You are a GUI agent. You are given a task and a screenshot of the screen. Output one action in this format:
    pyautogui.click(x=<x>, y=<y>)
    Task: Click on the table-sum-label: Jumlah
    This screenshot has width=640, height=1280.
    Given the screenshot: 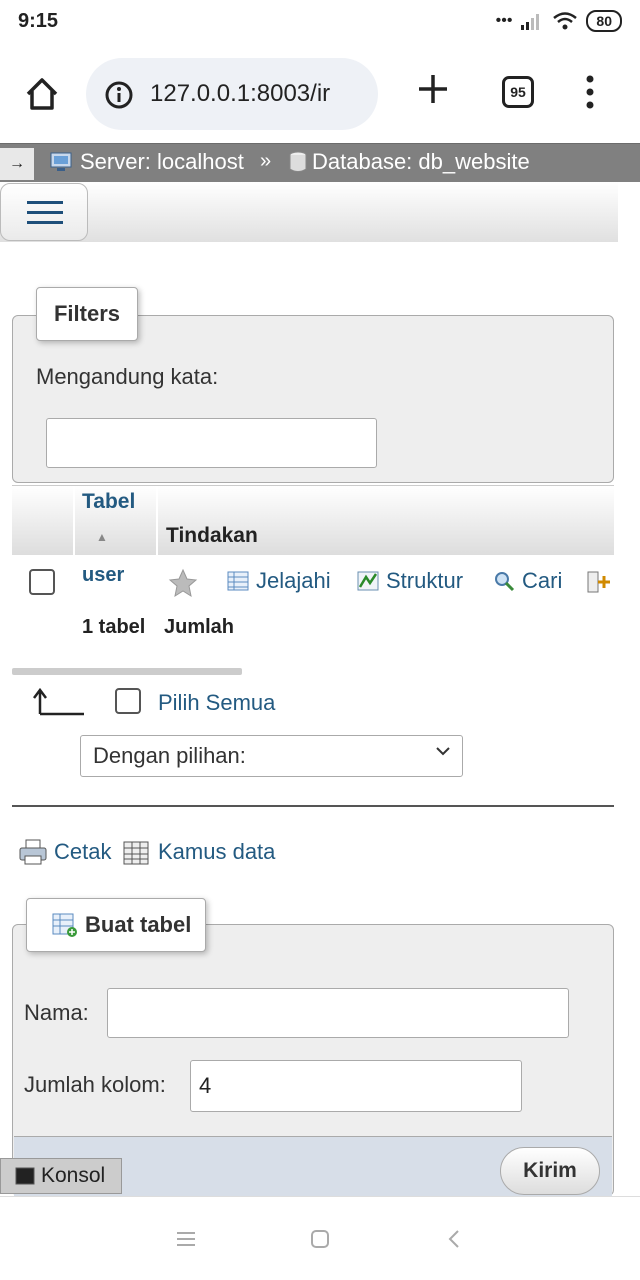 What is the action you would take?
    pyautogui.click(x=199, y=627)
    